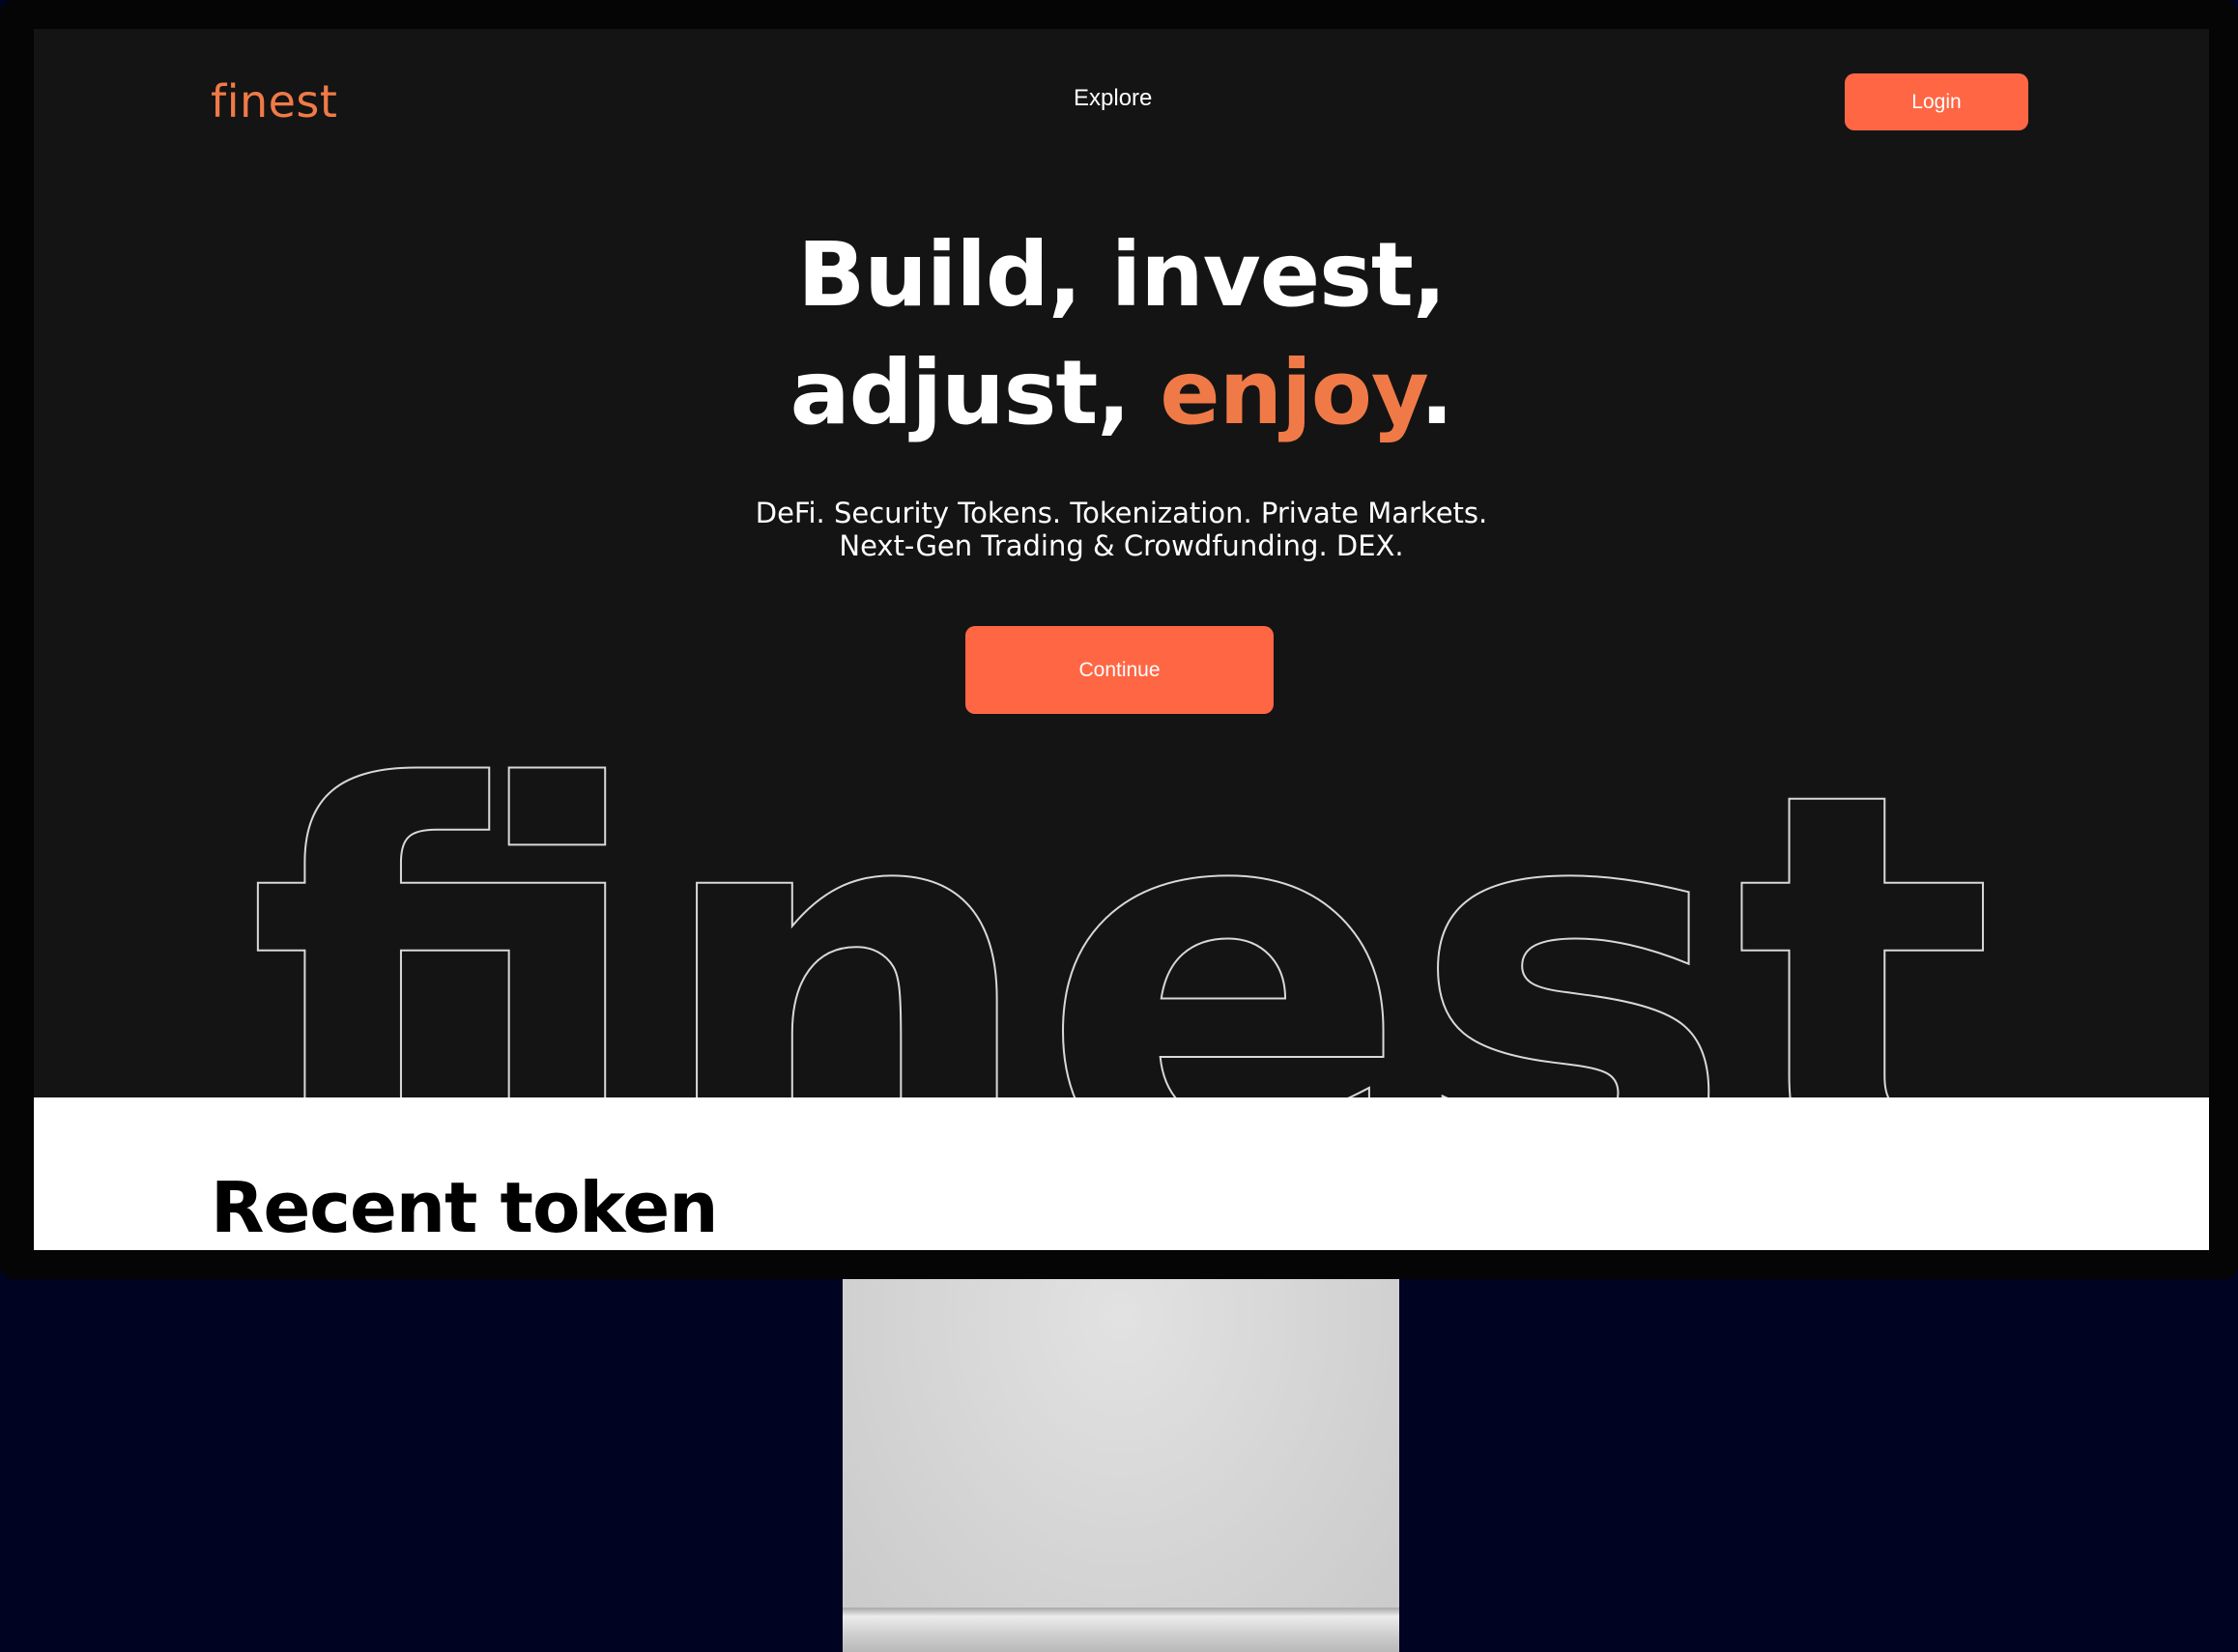  I want to click on hero-subtitle-line2: Next-Gen Trading & Crowdfunding. DEX., so click(1121, 545).